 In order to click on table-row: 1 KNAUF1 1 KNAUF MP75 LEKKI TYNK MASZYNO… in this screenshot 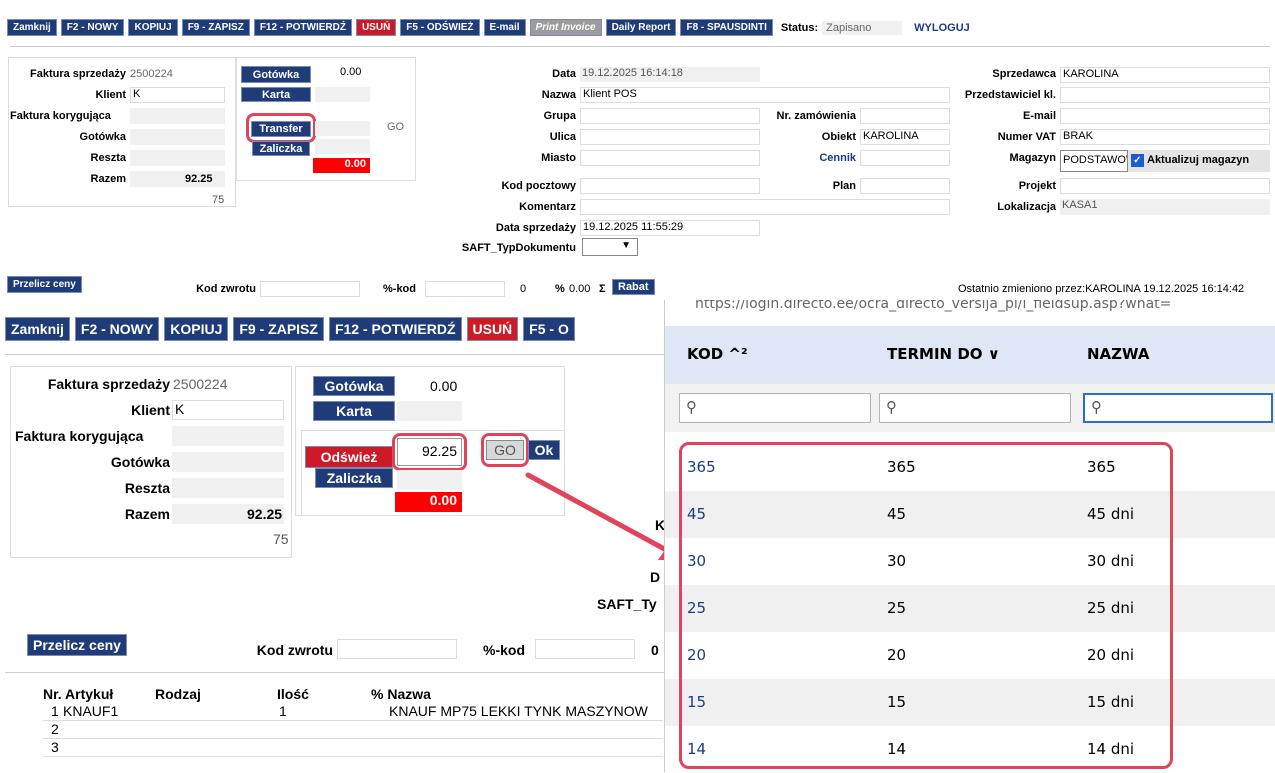, I will do `click(353, 712)`.